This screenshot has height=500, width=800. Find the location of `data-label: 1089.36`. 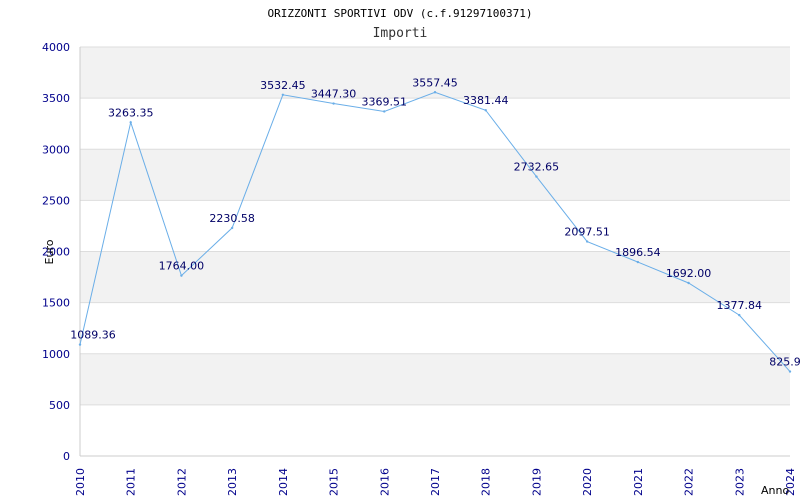

data-label: 1089.36 is located at coordinates (93, 335).